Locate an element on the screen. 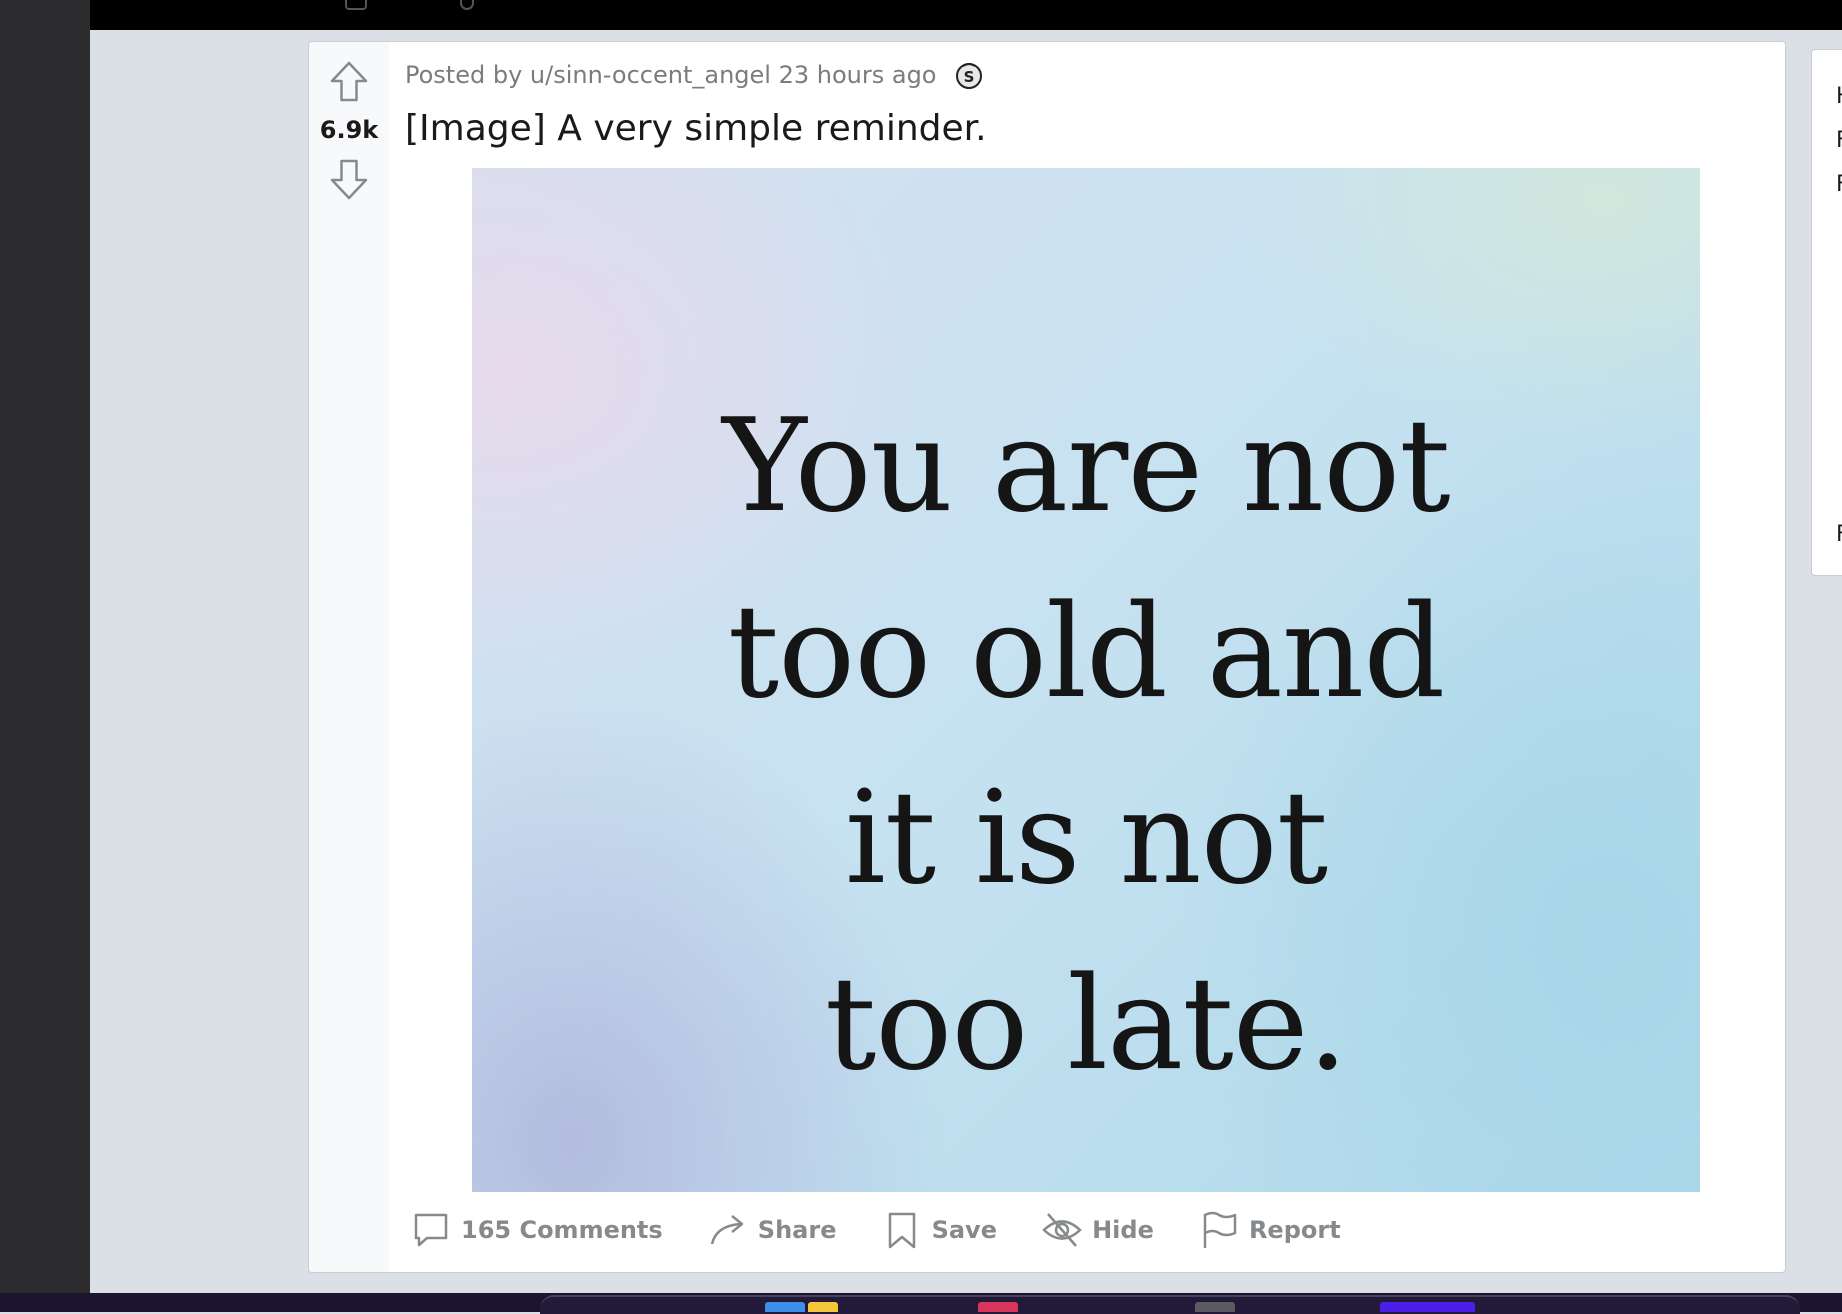 This screenshot has width=1842, height=1314. save-label: Save is located at coordinates (964, 1230).